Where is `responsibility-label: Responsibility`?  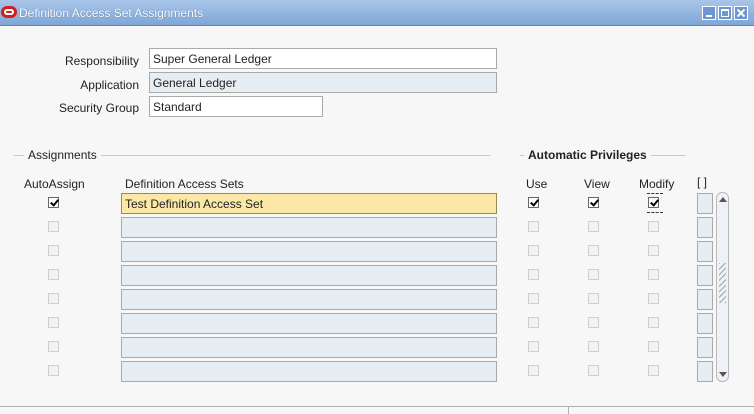 responsibility-label: Responsibility is located at coordinates (101, 61).